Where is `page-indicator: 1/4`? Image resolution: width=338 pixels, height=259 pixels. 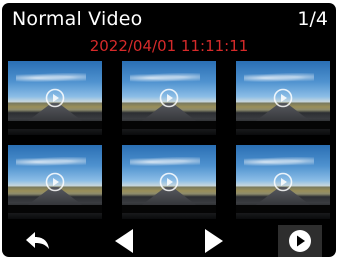
page-indicator: 1/4 is located at coordinates (312, 19).